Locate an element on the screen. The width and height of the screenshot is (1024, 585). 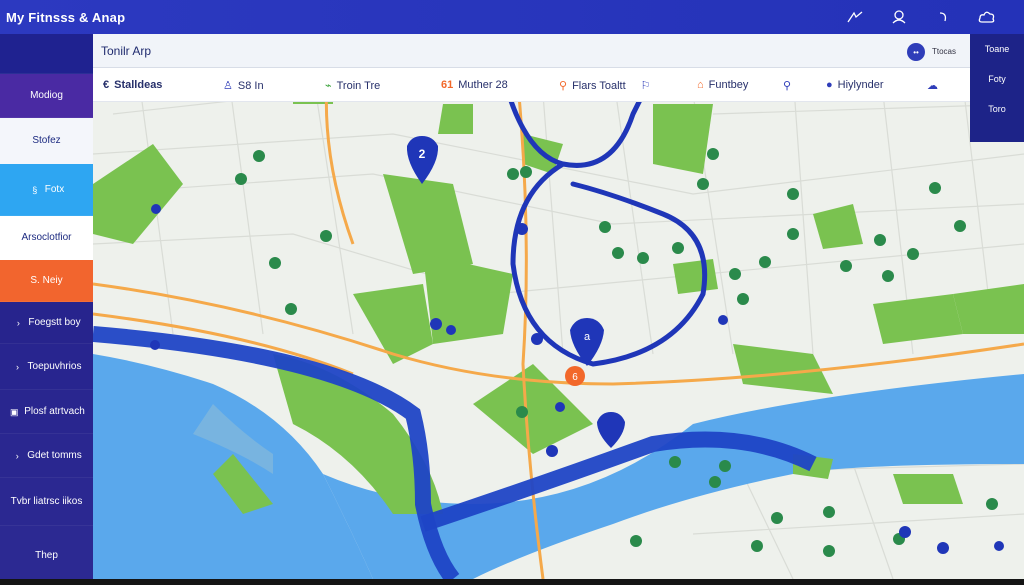
sidebar-item-label: Arsoclotfior is located at coordinates (46, 237).